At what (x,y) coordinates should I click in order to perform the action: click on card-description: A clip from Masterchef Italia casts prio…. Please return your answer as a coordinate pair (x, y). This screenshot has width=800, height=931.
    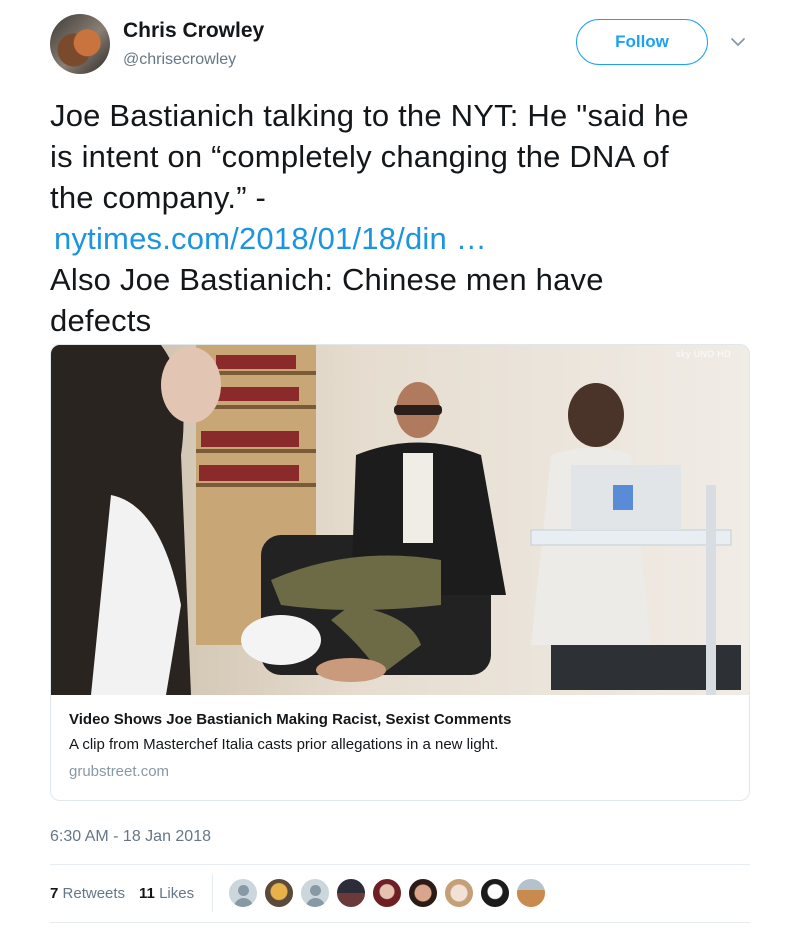
    Looking at the image, I should click on (284, 744).